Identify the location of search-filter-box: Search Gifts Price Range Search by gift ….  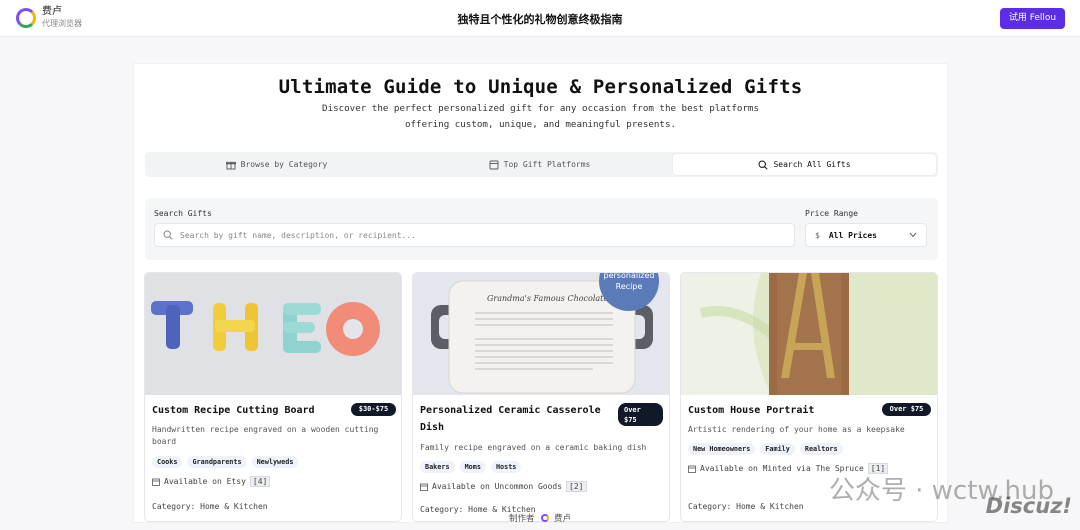
(541, 229).